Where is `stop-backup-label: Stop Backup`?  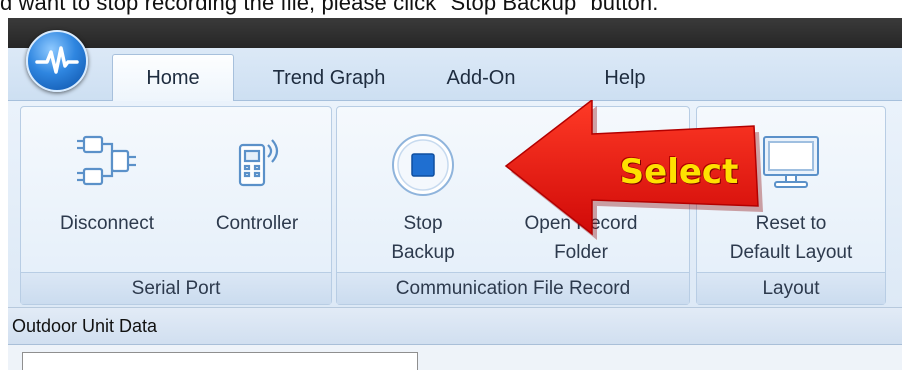 stop-backup-label: Stop Backup is located at coordinates (423, 238).